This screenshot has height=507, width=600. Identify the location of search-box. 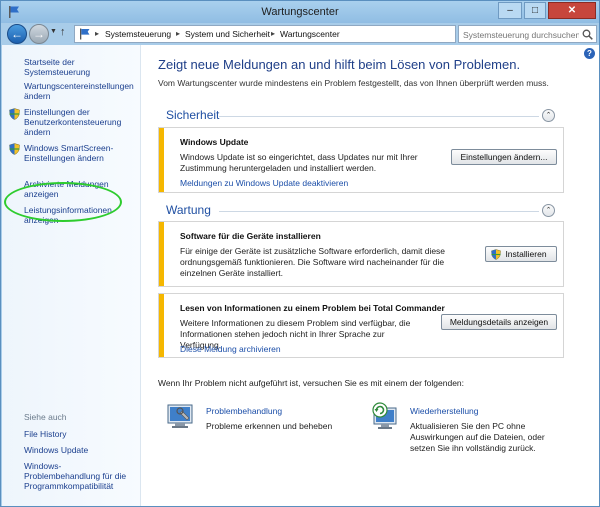
(527, 34).